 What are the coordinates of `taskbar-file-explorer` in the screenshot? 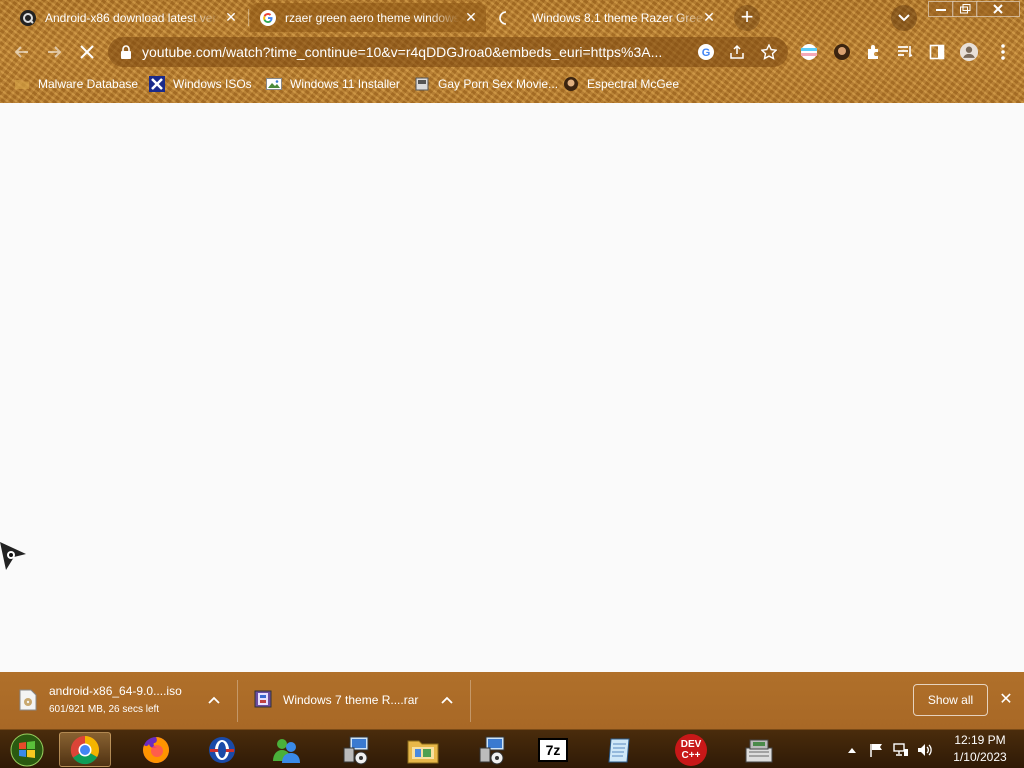 It's located at (423, 749).